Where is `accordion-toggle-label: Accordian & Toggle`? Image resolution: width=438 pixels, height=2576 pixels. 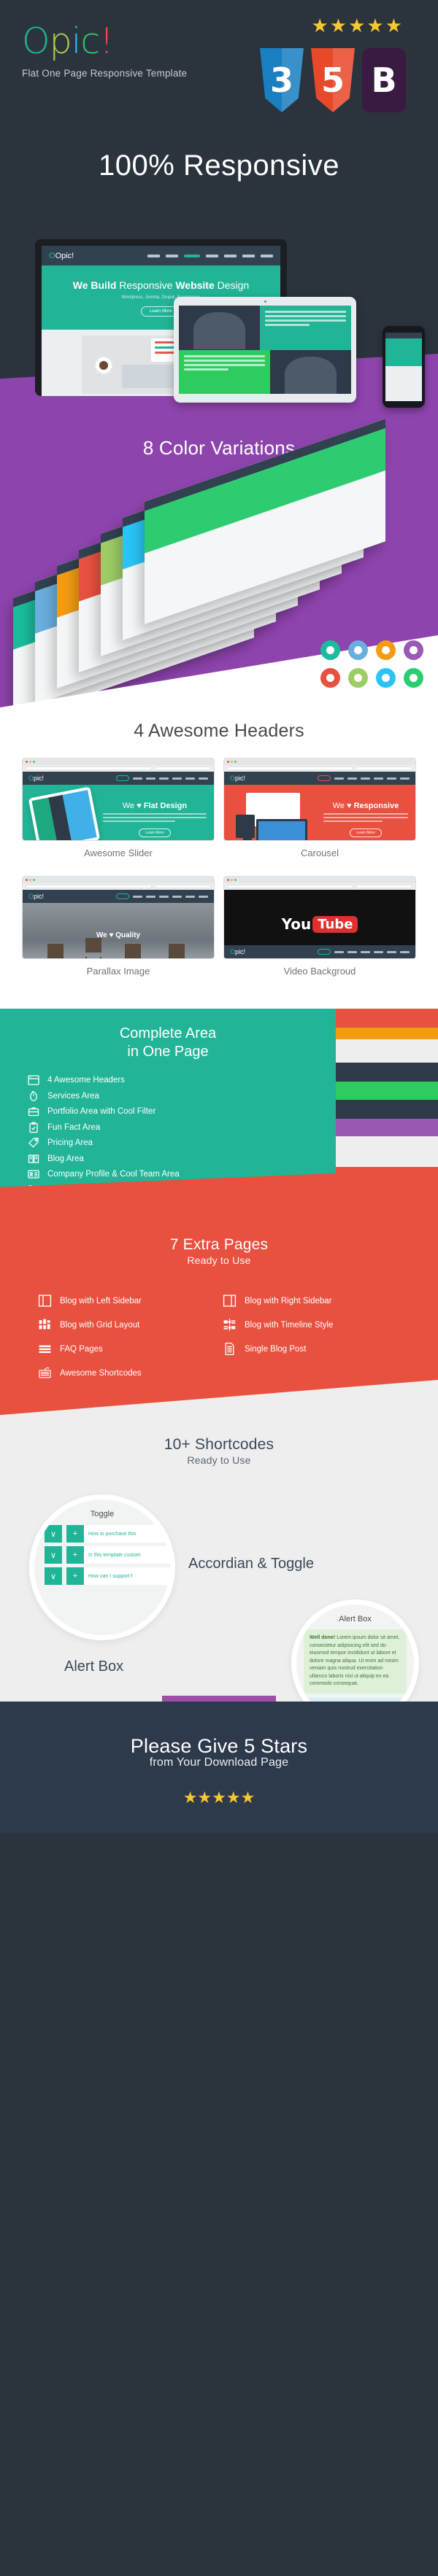
accordion-toggle-label: Accordian & Toggle is located at coordinates (251, 1564).